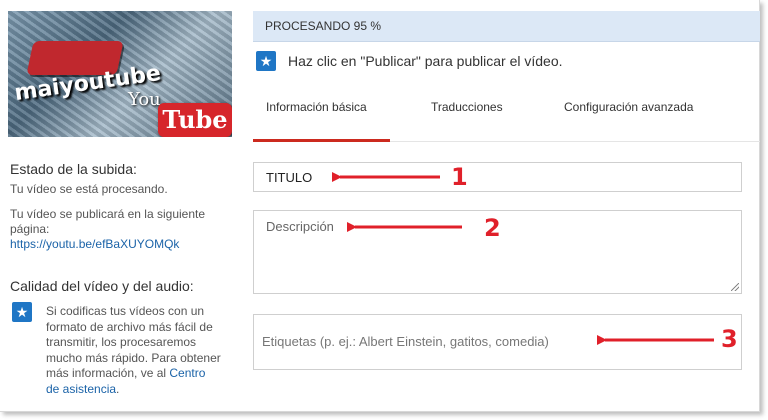  I want to click on annotation-number-3: 3, so click(729, 339).